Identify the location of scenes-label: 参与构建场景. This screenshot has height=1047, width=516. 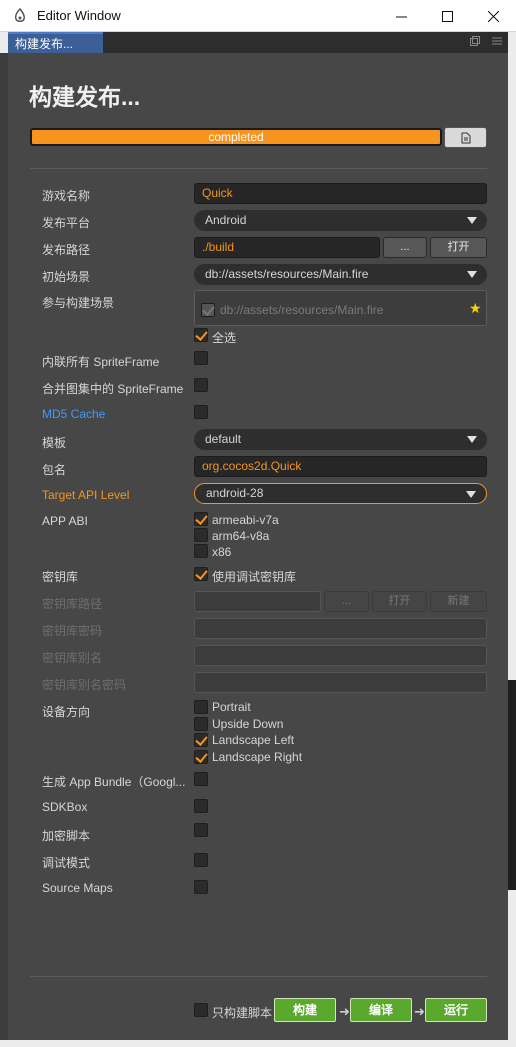
(78, 303).